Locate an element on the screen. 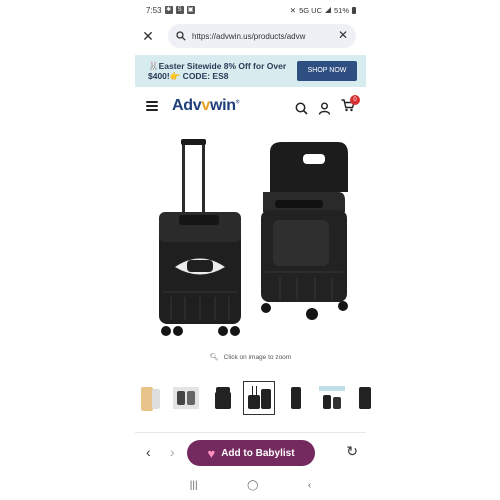 The width and height of the screenshot is (500, 500). home-icon: ◯ is located at coordinates (252, 485).